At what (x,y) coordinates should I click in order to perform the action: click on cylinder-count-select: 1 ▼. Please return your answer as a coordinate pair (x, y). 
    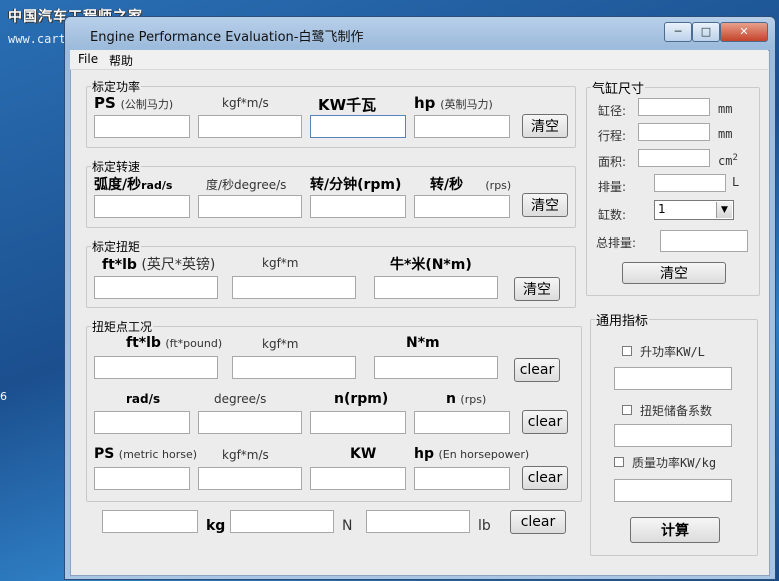
    Looking at the image, I should click on (694, 210).